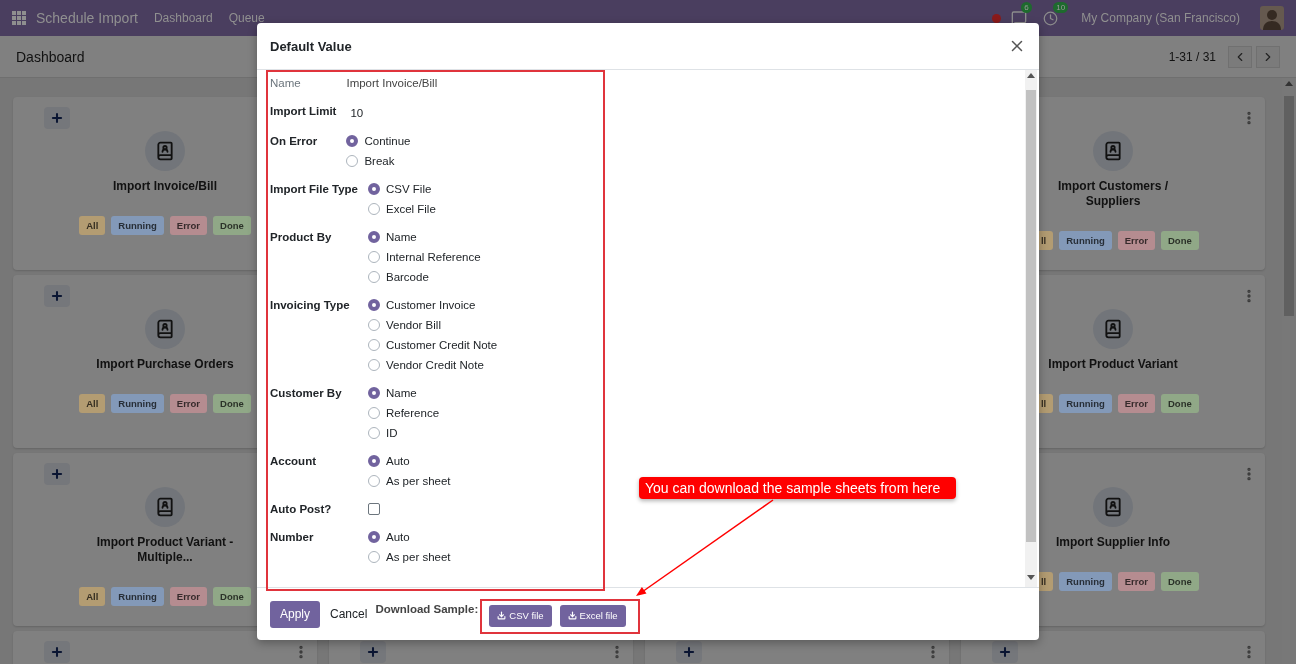 This screenshot has width=1296, height=664. Describe the element at coordinates (408, 189) in the screenshot. I see `option-label: CSV File` at that location.